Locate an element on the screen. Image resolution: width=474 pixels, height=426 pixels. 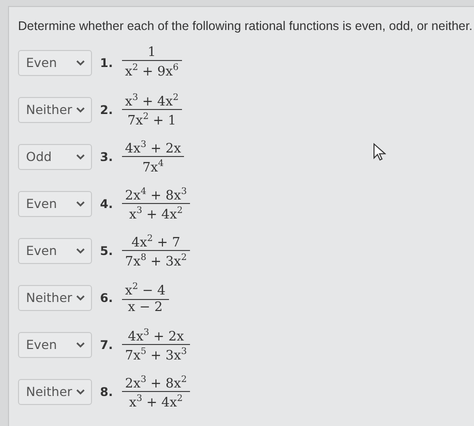
answer-dropdown: Odd is located at coordinates (55, 157).